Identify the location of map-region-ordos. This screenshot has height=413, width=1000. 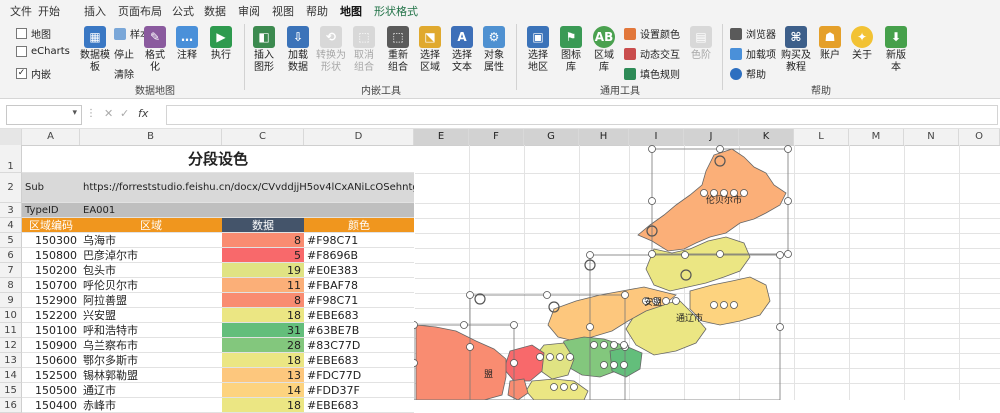
(557, 389).